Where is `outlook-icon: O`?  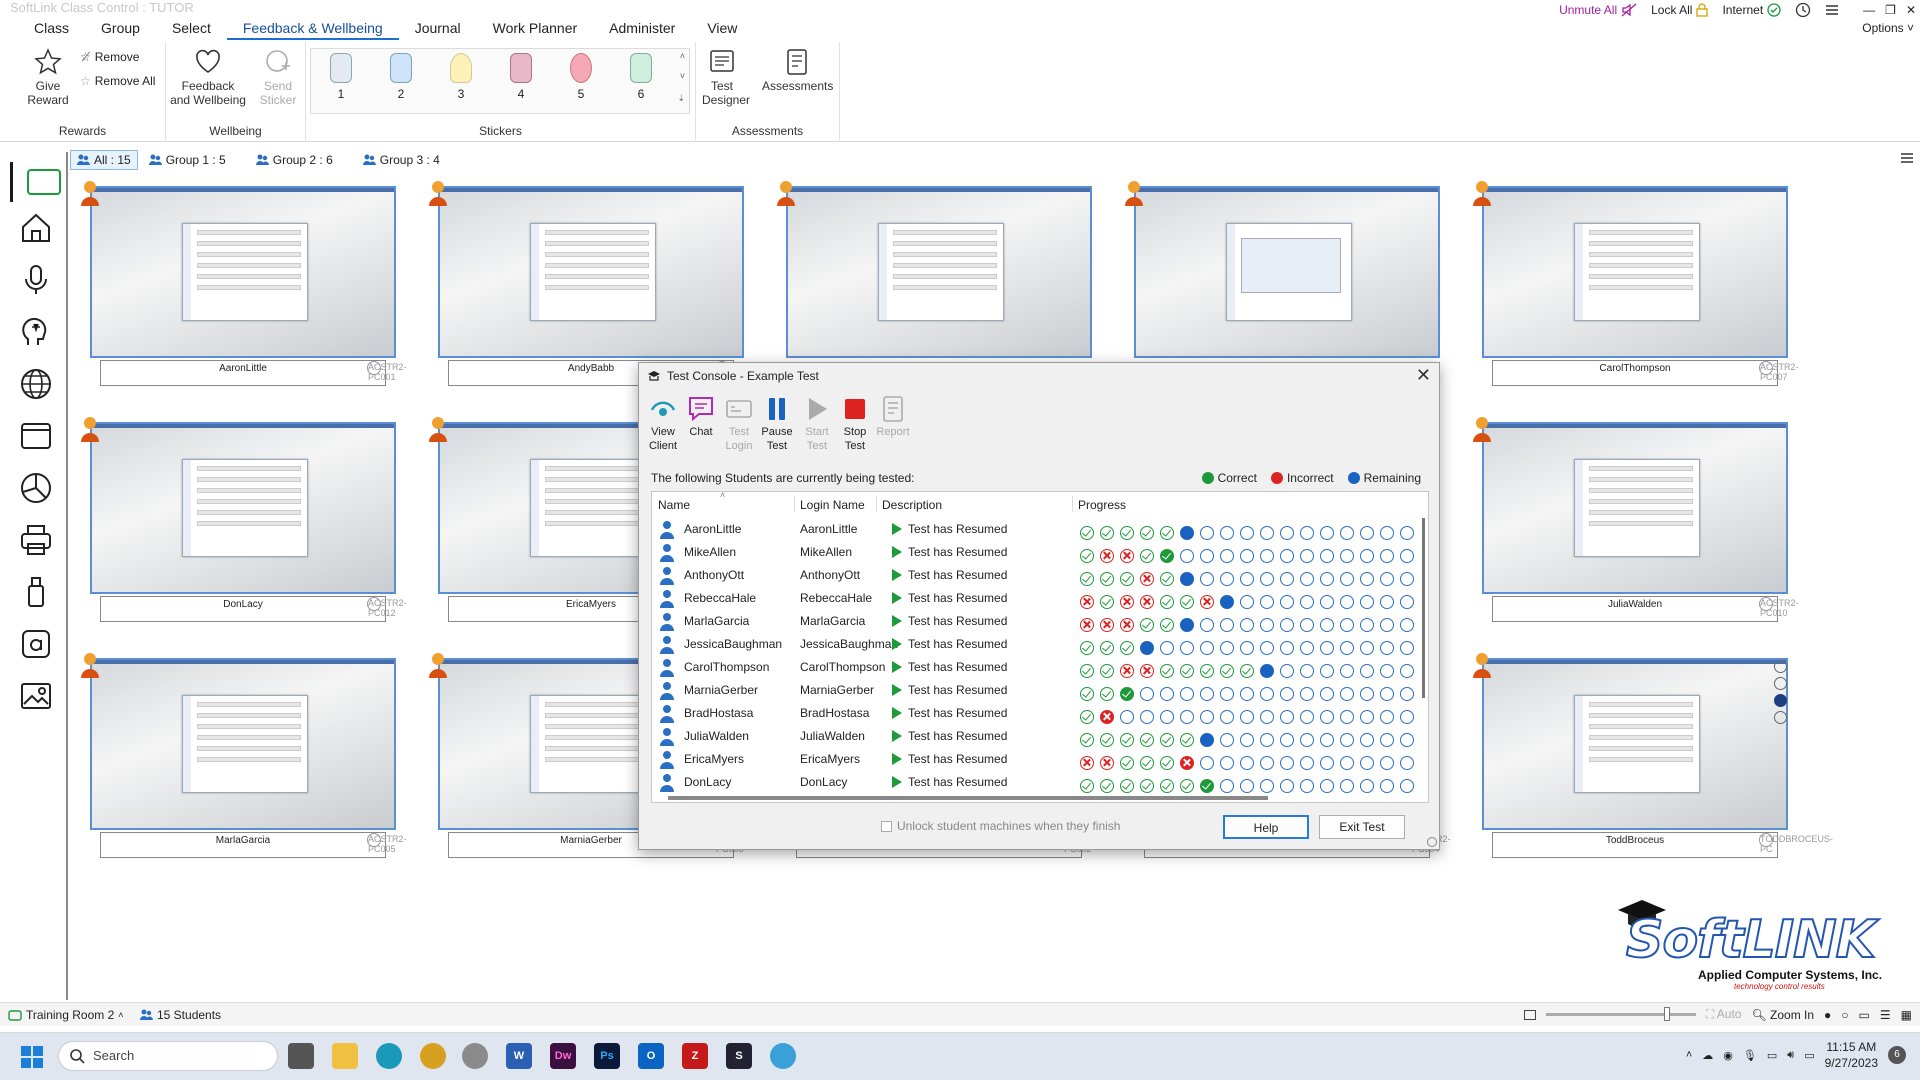
outlook-icon: O is located at coordinates (651, 1056).